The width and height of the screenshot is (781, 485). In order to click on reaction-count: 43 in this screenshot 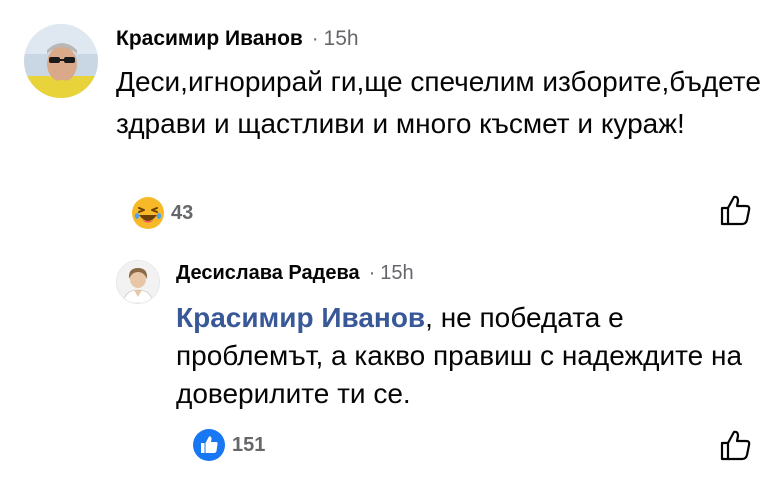, I will do `click(182, 212)`.